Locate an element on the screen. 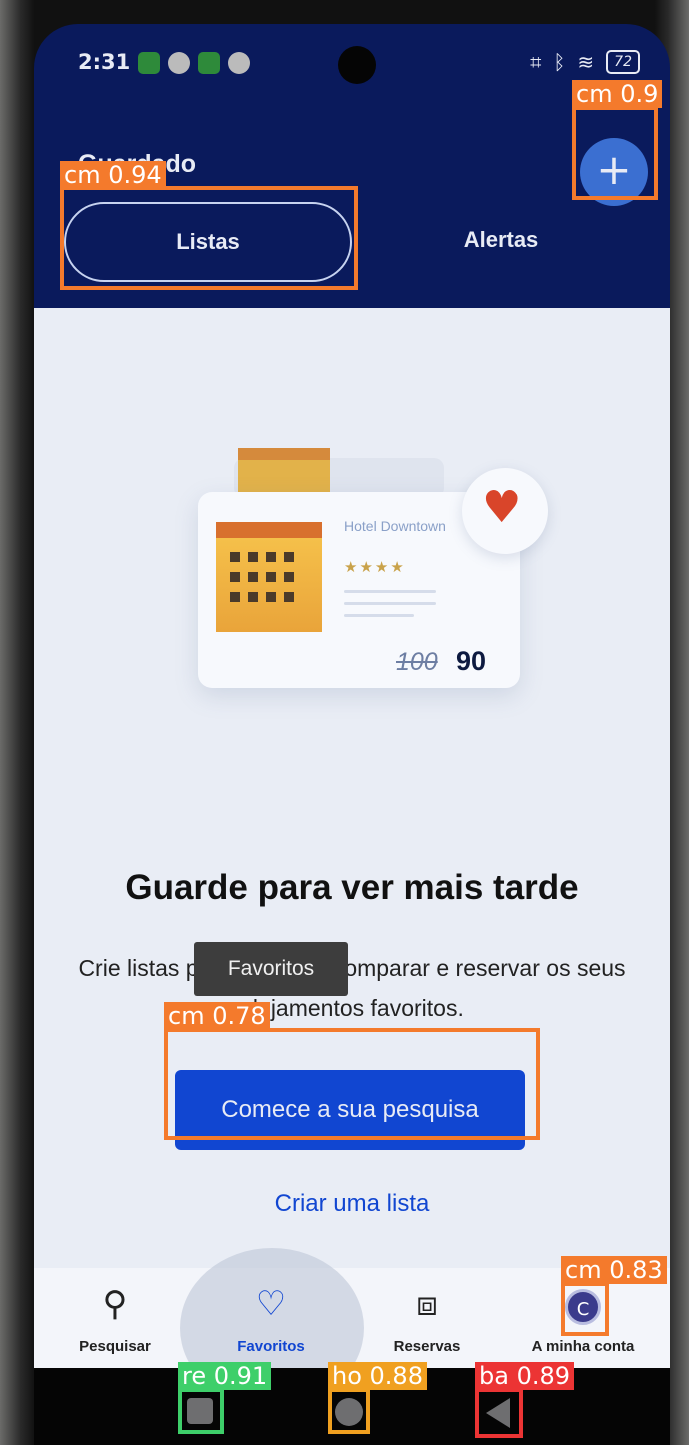 This screenshot has width=689, height=1445. detection-label: cm 0.83 is located at coordinates (614, 1270).